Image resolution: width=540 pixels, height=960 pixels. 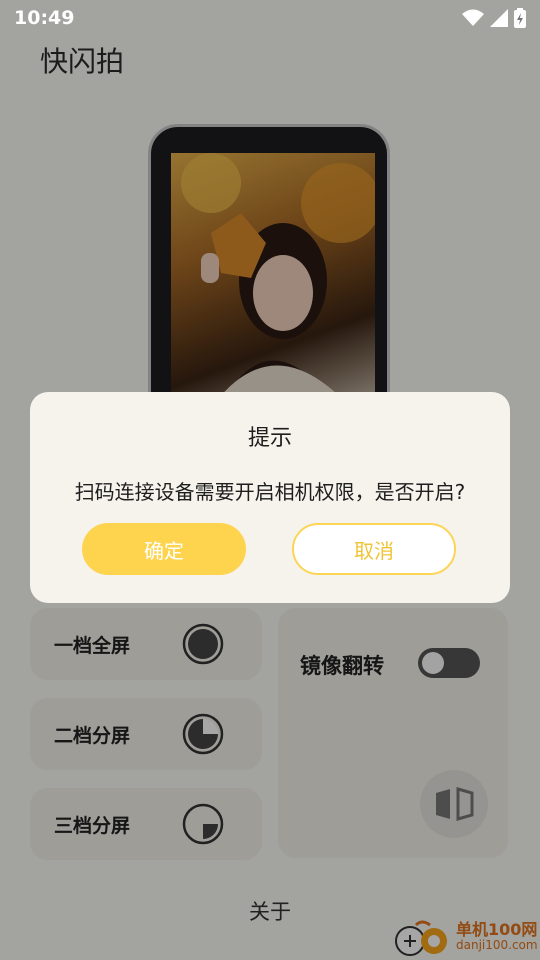 What do you see at coordinates (44, 18) in the screenshot?
I see `status-time: 10:49` at bounding box center [44, 18].